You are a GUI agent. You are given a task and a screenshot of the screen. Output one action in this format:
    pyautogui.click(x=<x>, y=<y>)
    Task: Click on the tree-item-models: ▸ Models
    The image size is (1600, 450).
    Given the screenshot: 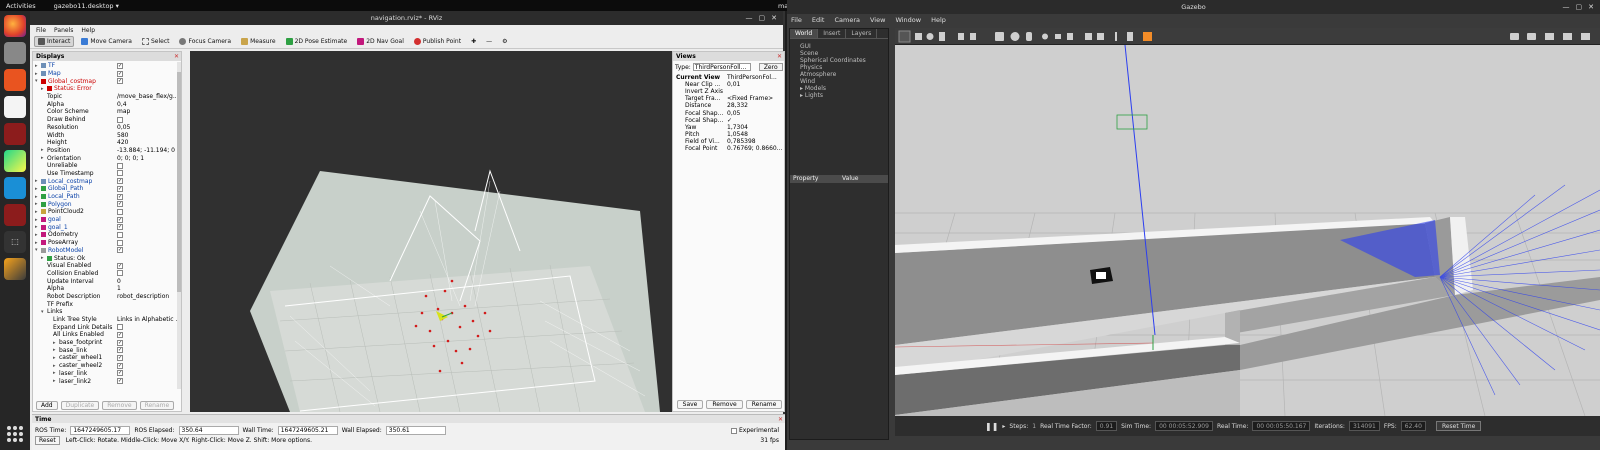 What is the action you would take?
    pyautogui.click(x=844, y=88)
    